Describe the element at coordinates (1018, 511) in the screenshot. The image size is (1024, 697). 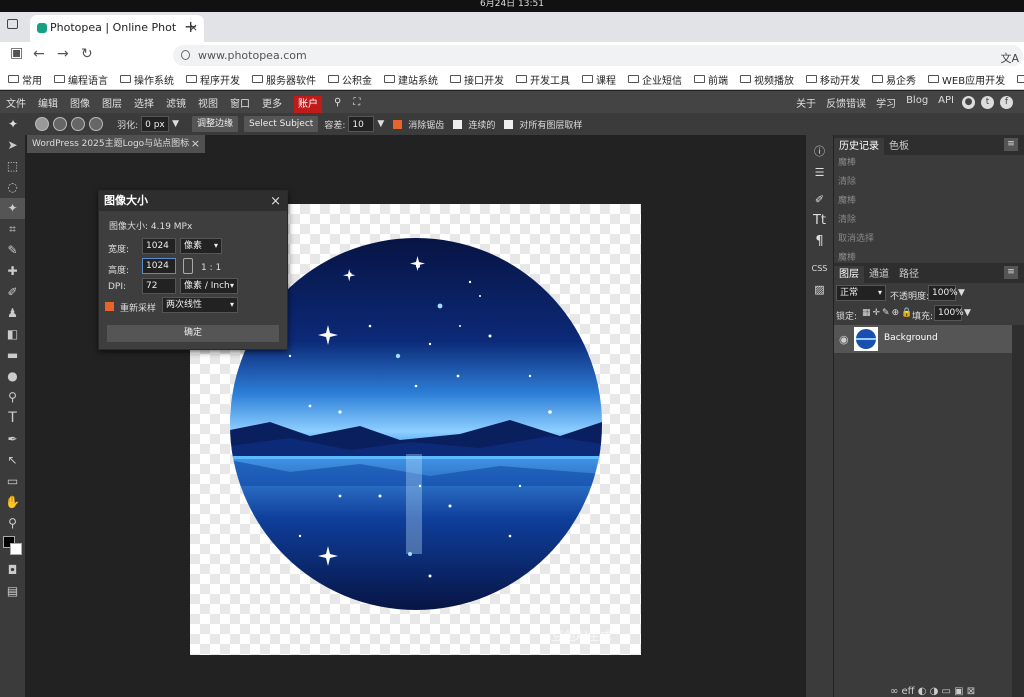
I see `layers-scrollbar` at that location.